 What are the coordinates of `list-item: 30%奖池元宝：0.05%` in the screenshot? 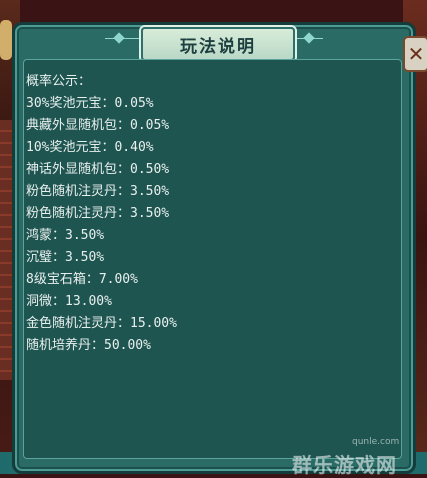 It's located at (90, 103).